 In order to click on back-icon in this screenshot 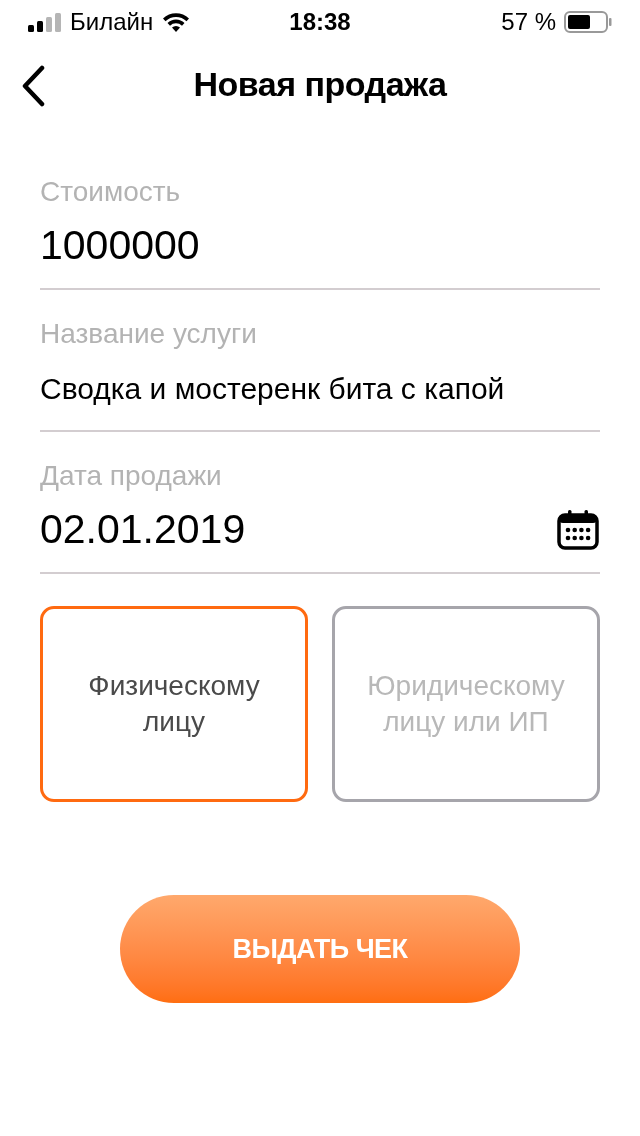, I will do `click(33, 86)`.